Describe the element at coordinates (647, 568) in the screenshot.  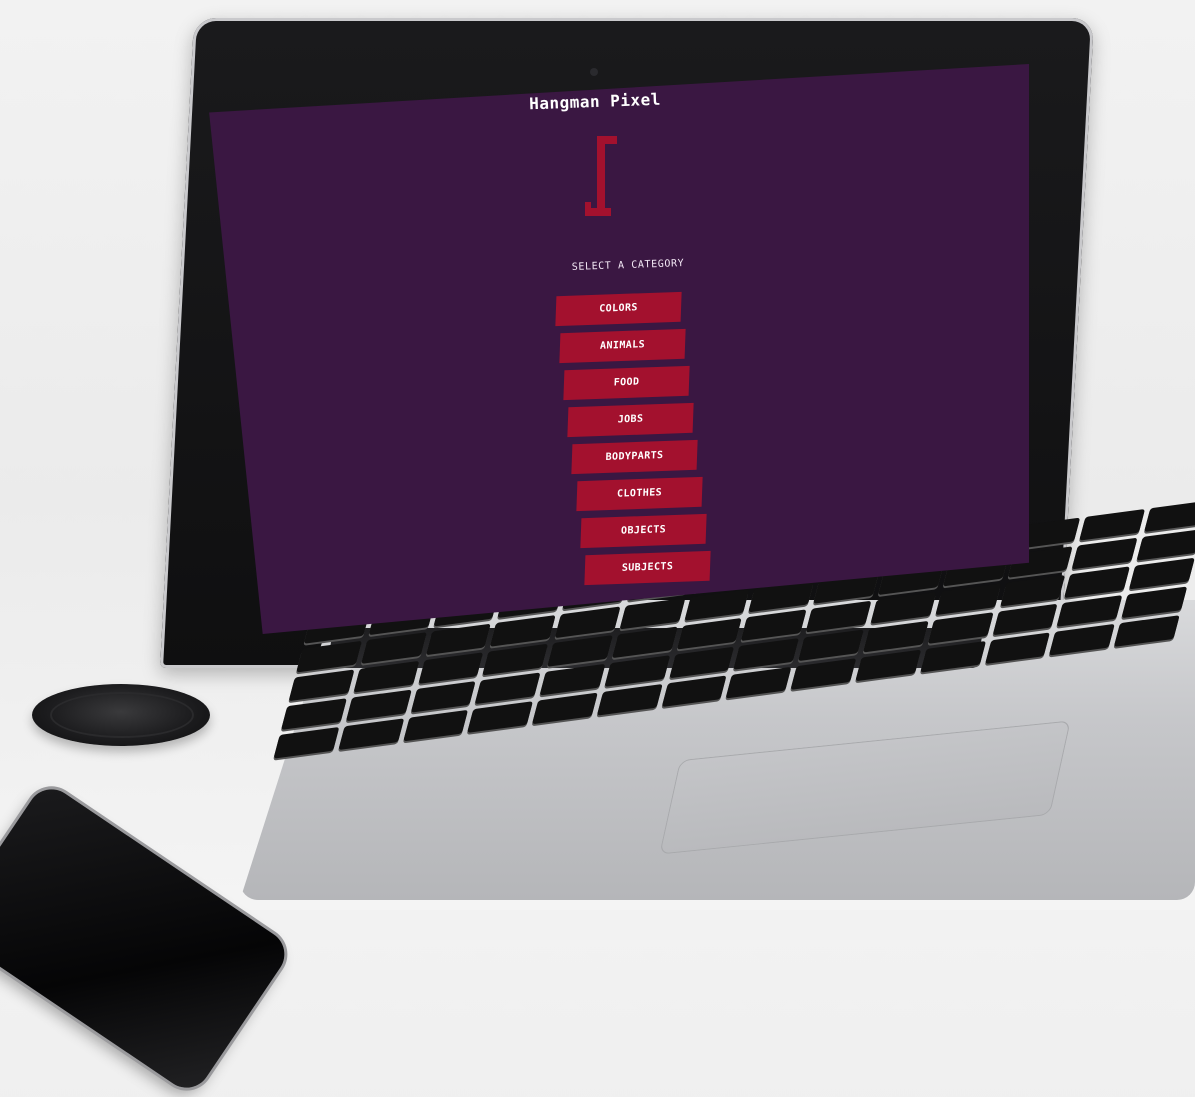
I see `category-button-subjects: SUBJECTS` at that location.